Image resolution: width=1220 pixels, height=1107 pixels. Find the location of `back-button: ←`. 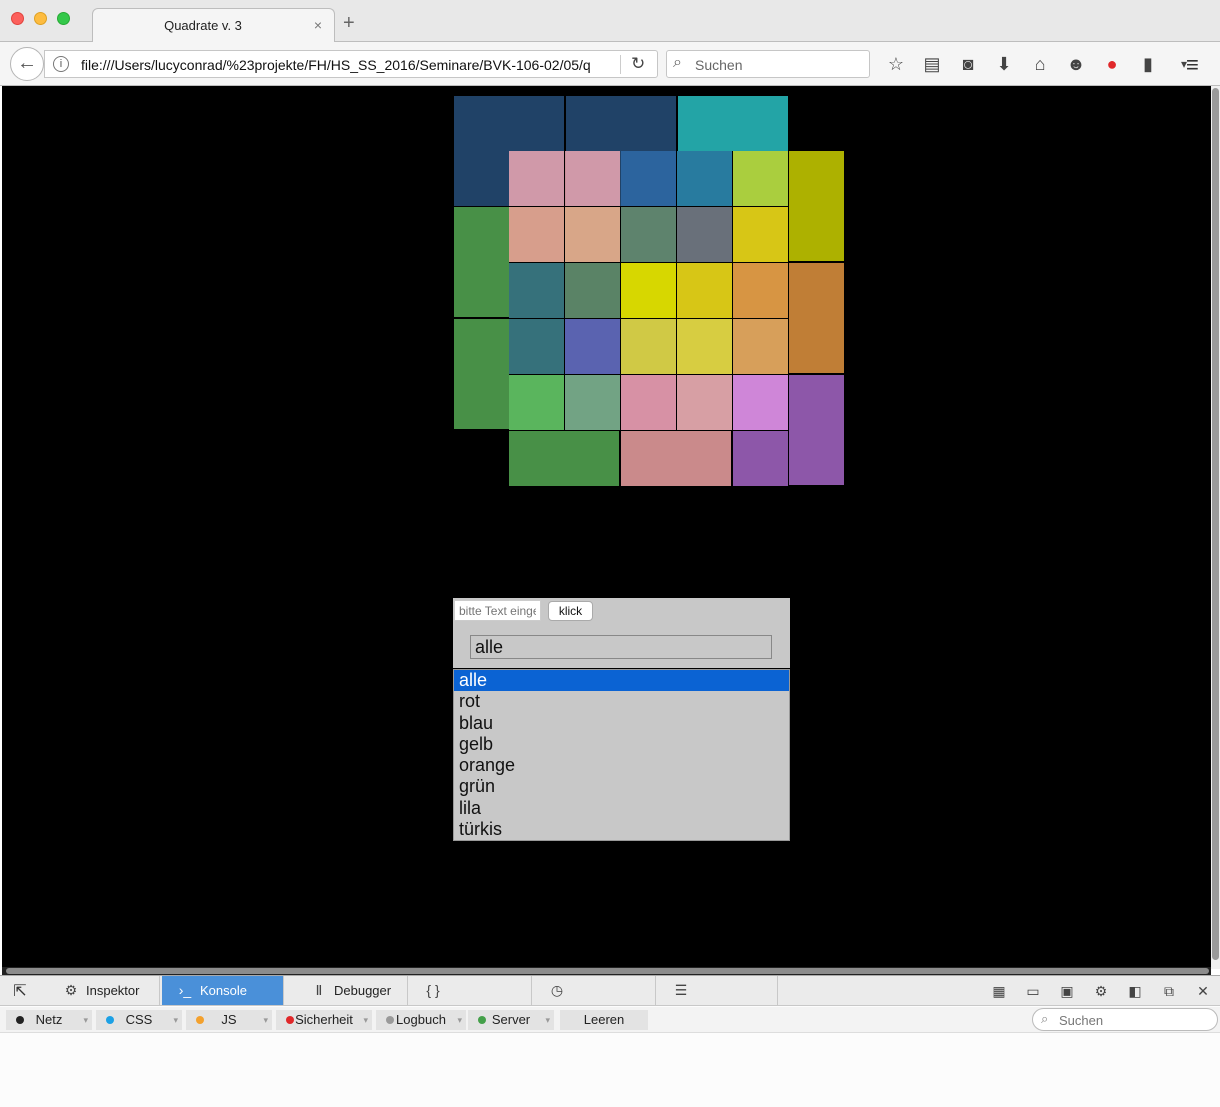

back-button: ← is located at coordinates (27, 64).